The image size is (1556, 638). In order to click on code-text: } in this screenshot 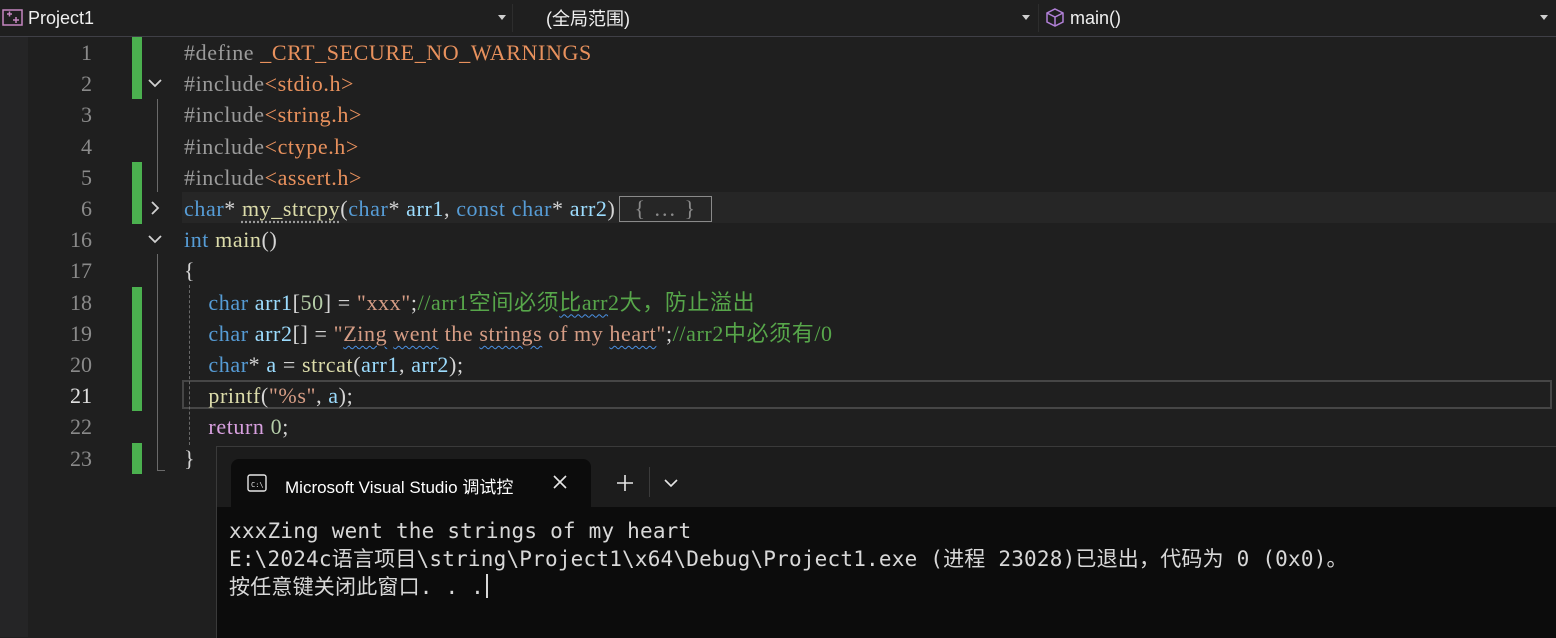, I will do `click(189, 458)`.